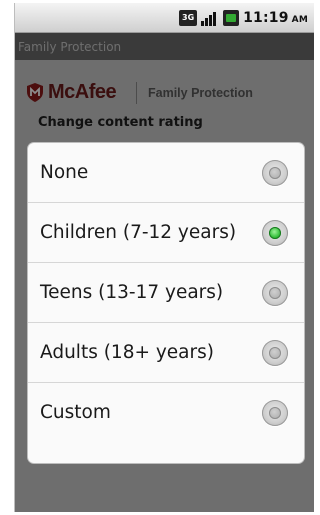 Image resolution: width=320 pixels, height=515 pixels. I want to click on option-label: Teens (13-17 years), so click(132, 292).